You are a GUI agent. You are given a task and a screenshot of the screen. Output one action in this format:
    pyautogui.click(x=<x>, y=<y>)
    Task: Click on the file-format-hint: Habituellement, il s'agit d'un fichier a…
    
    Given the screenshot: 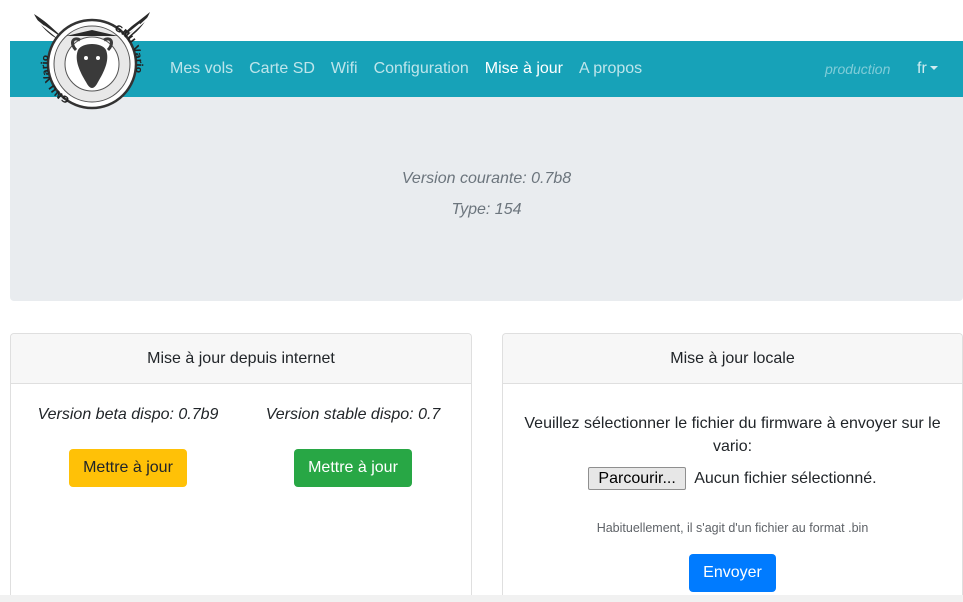 What is the action you would take?
    pyautogui.click(x=732, y=528)
    